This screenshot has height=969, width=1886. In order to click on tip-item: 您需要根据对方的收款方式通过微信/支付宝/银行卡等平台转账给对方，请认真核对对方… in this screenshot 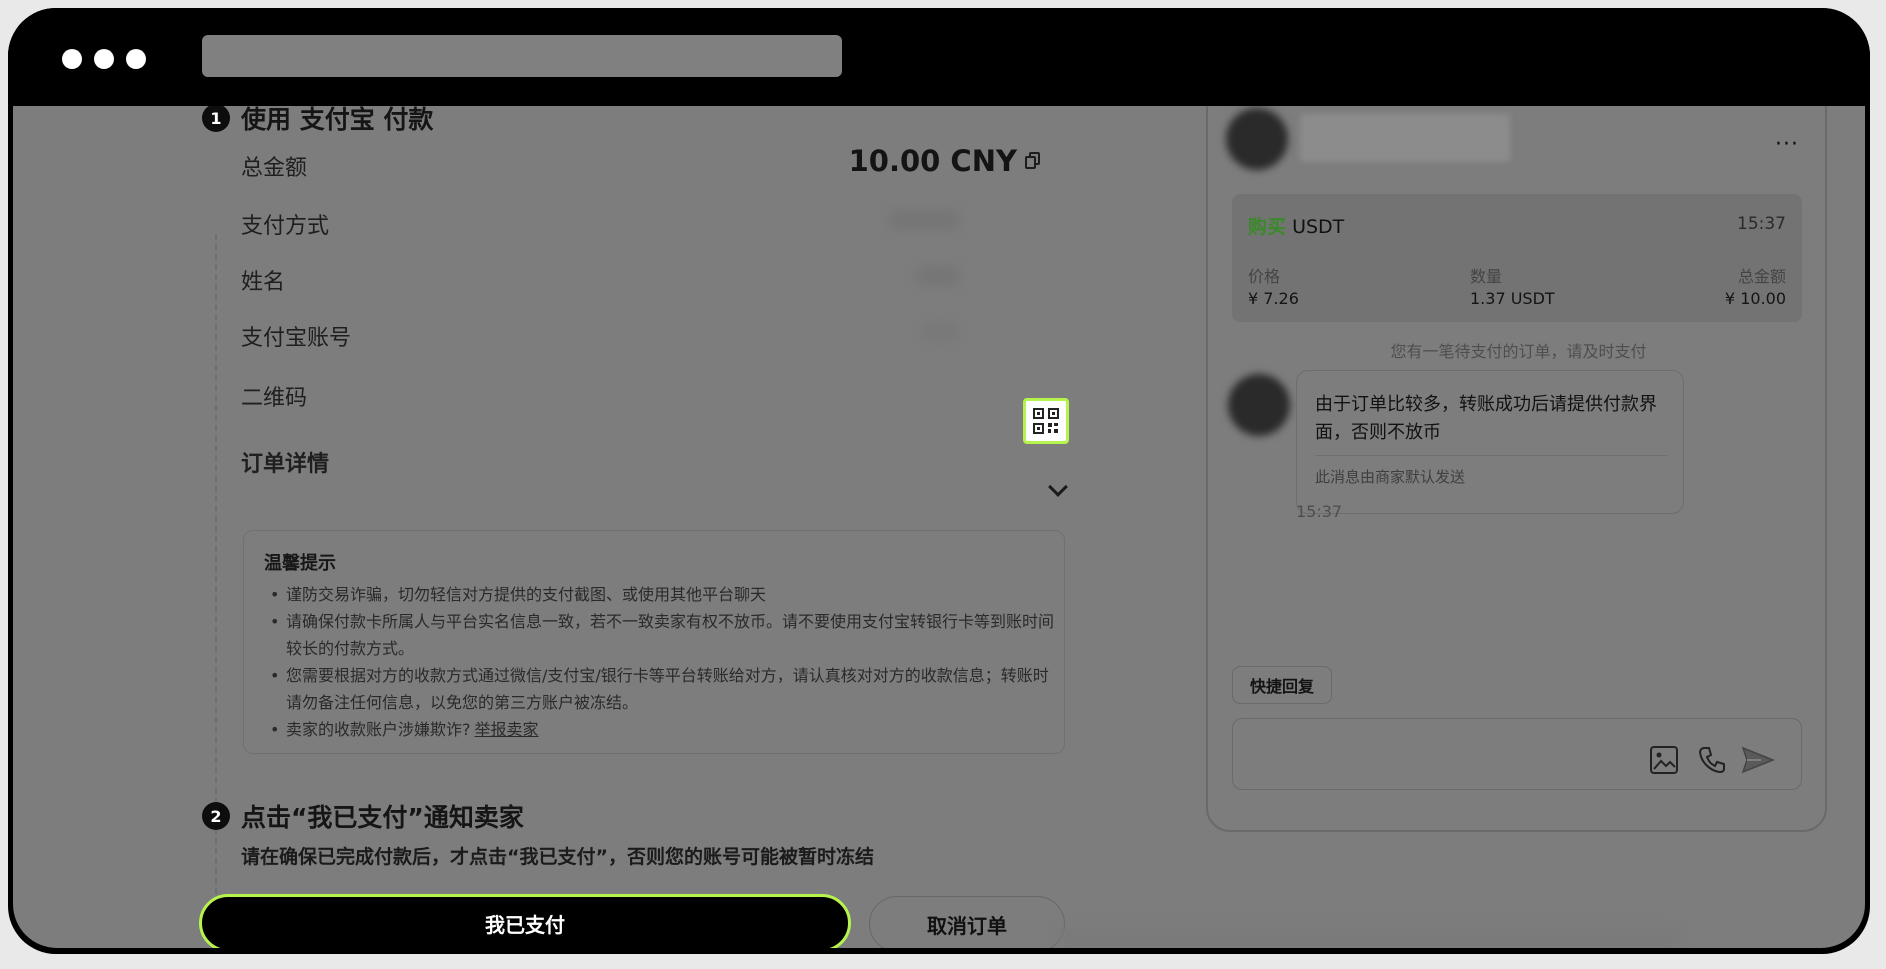, I will do `click(659, 689)`.